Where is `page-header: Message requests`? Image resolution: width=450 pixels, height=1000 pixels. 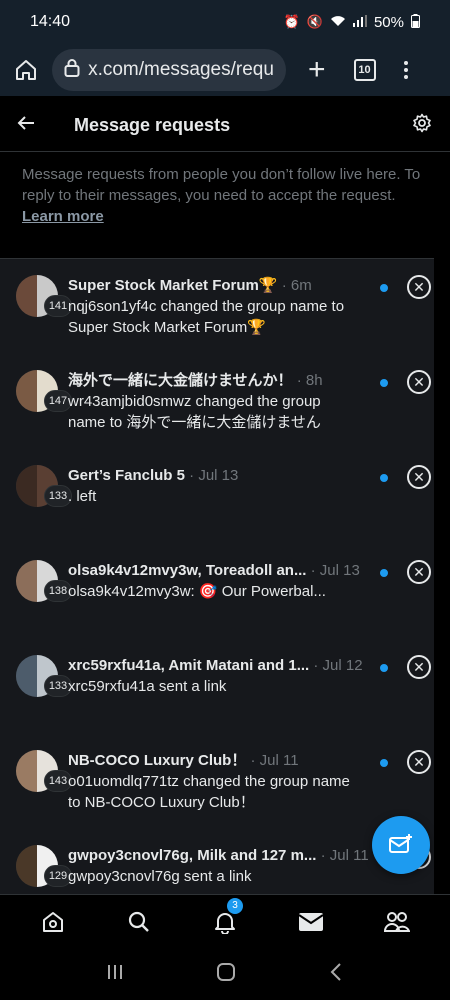 page-header: Message requests is located at coordinates (225, 126).